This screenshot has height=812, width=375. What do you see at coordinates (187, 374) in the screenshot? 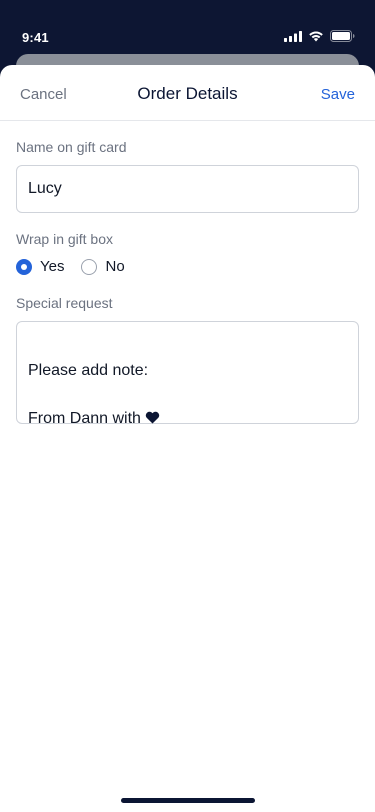
I see `special-request-textarea: Please add note: From Dann with` at bounding box center [187, 374].